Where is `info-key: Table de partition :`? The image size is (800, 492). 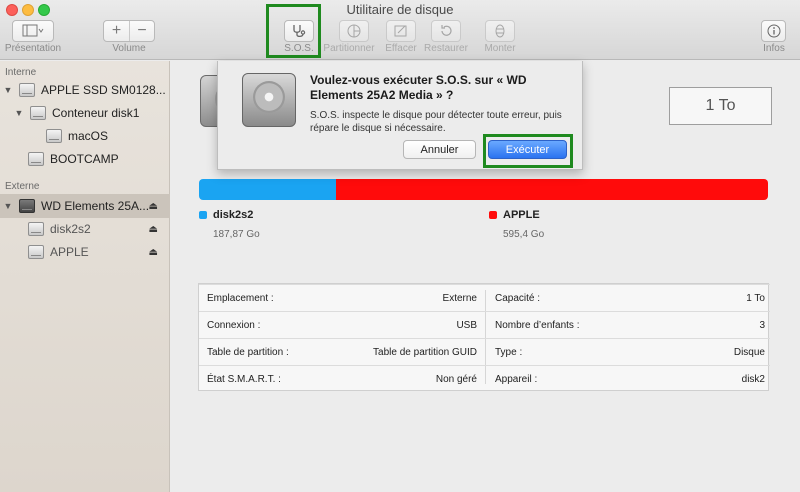
info-key: Table de partition : is located at coordinates (248, 352).